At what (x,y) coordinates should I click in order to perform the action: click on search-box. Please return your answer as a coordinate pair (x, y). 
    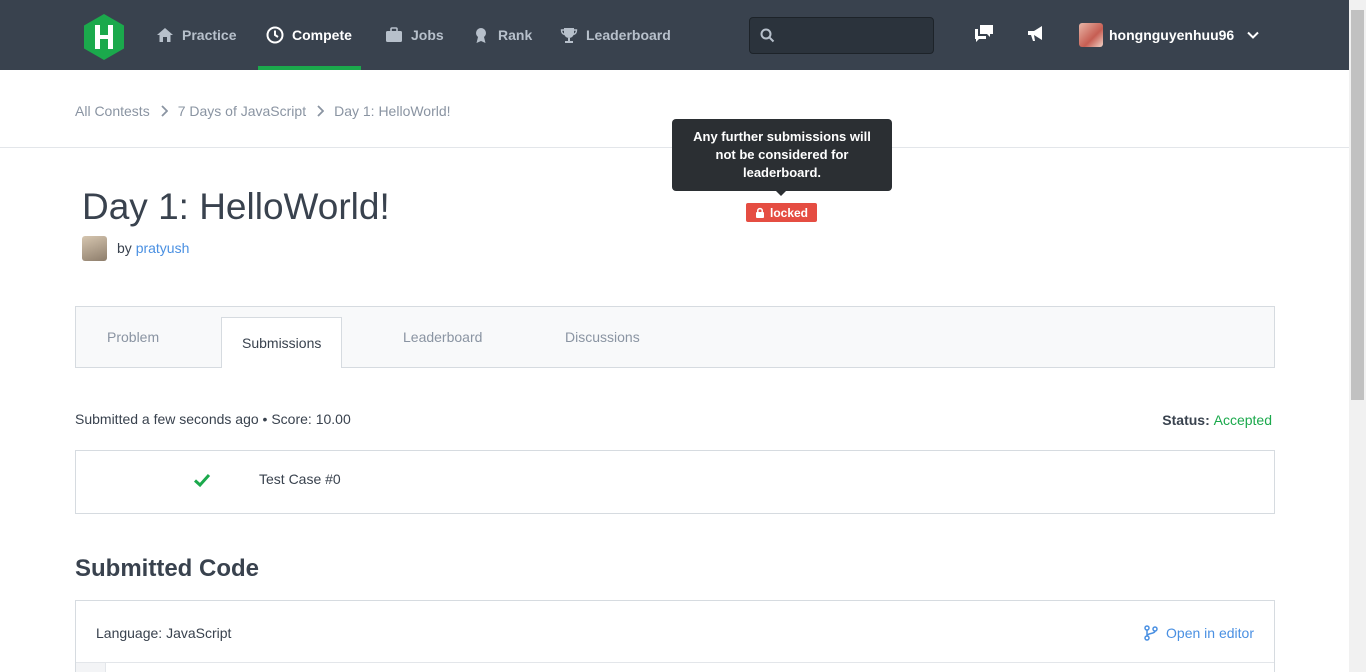
    Looking at the image, I should click on (841, 35).